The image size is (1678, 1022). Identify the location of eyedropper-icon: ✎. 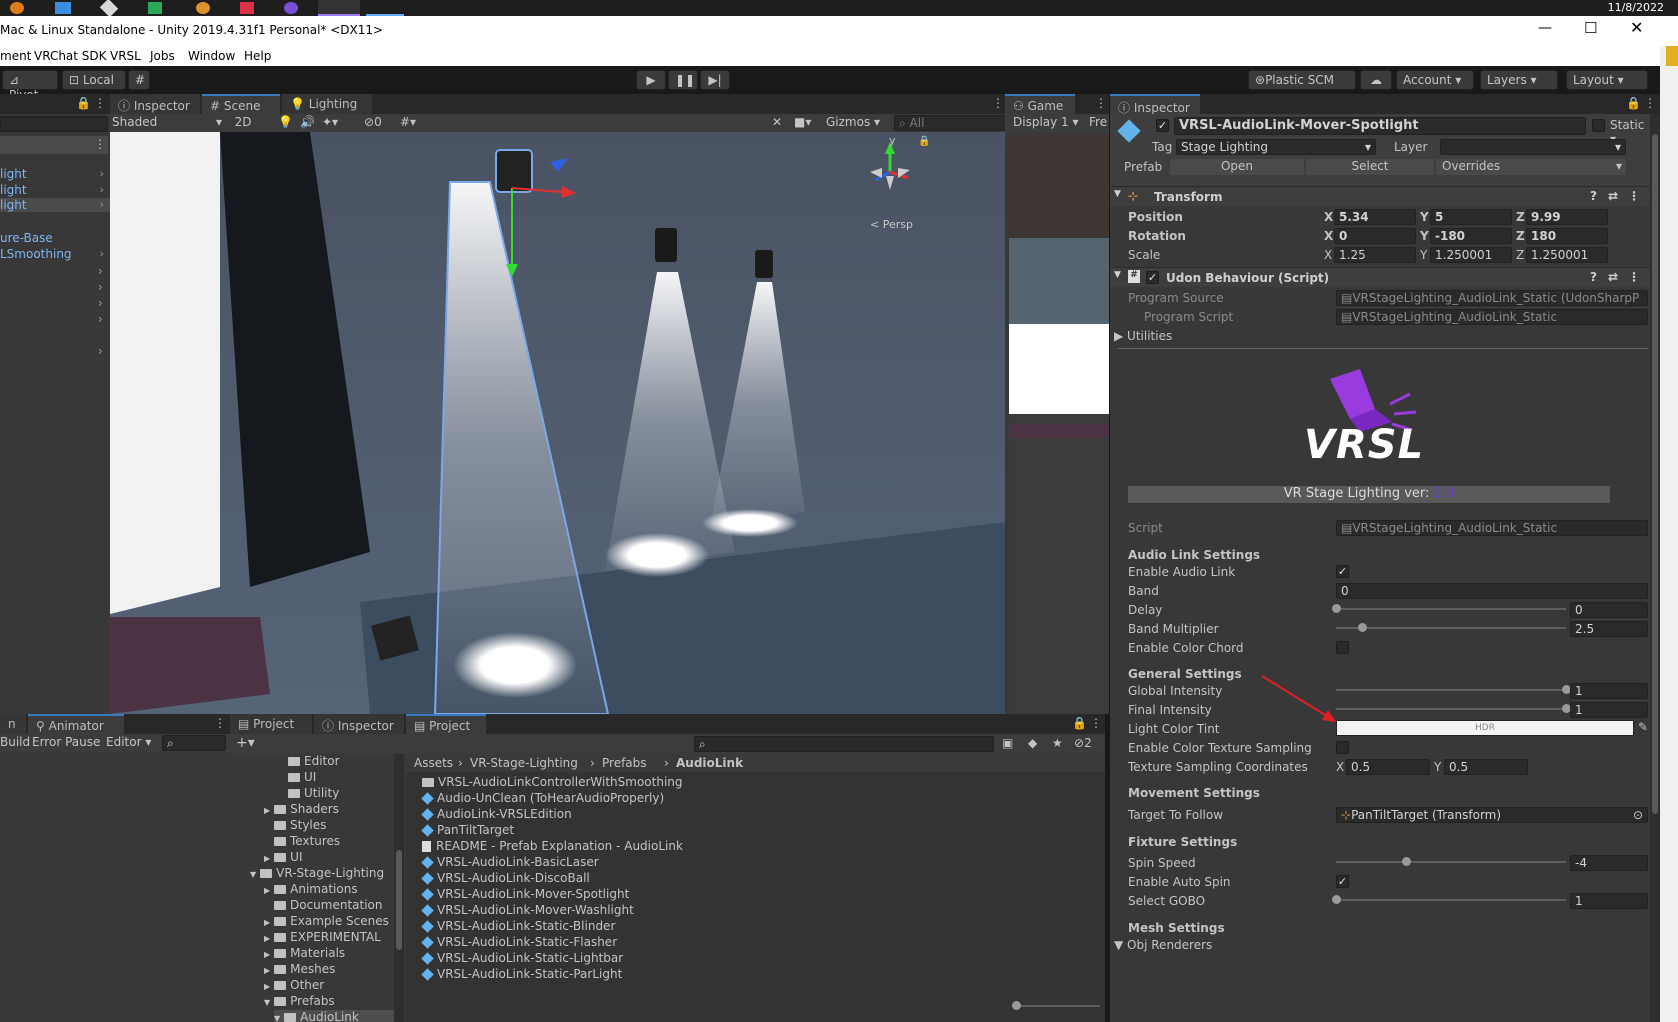
(1643, 727).